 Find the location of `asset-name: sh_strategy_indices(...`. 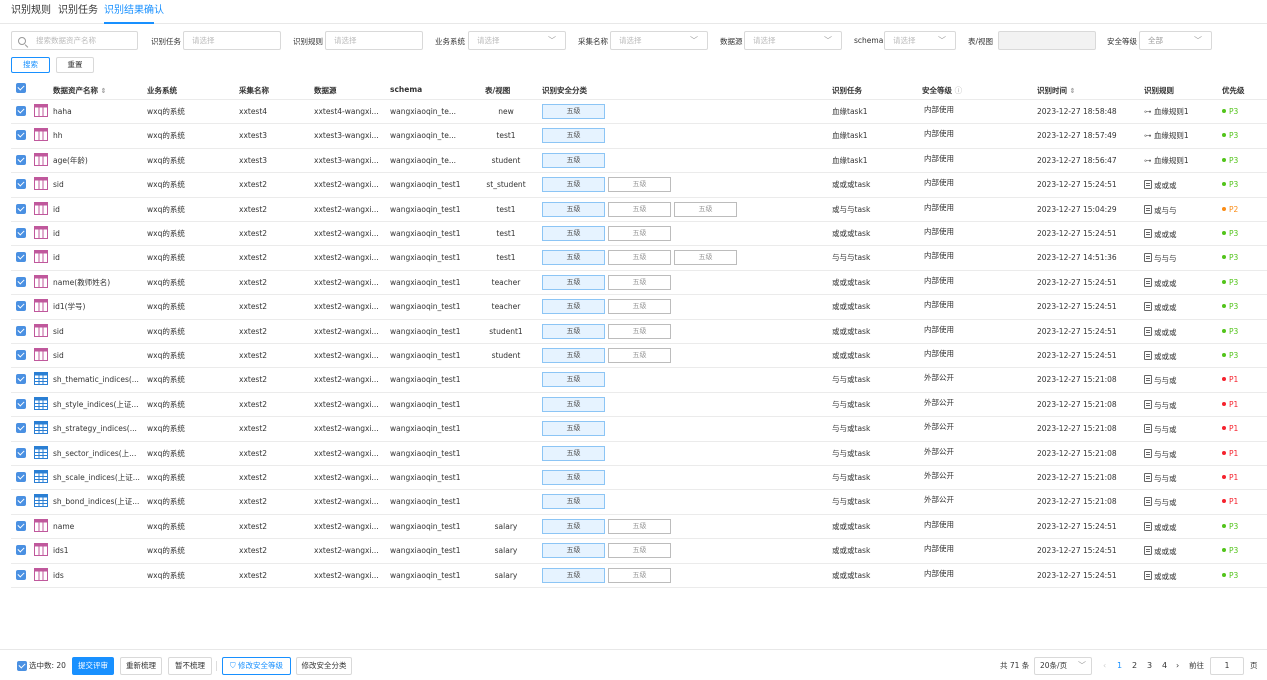

asset-name: sh_strategy_indices(... is located at coordinates (95, 429).